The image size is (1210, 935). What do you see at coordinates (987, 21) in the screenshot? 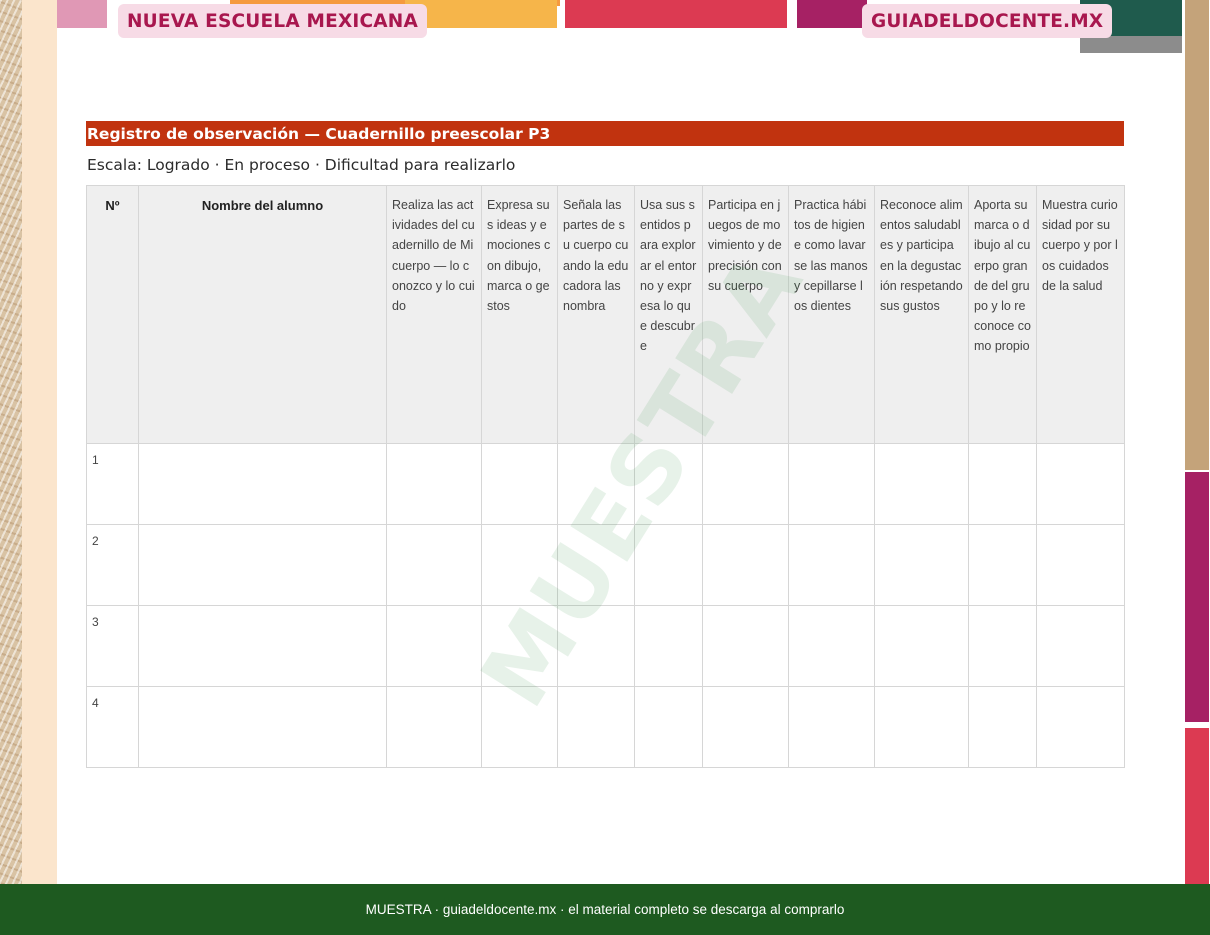
I see `brand-badge-site: GUIADELDOCENTE.MX` at bounding box center [987, 21].